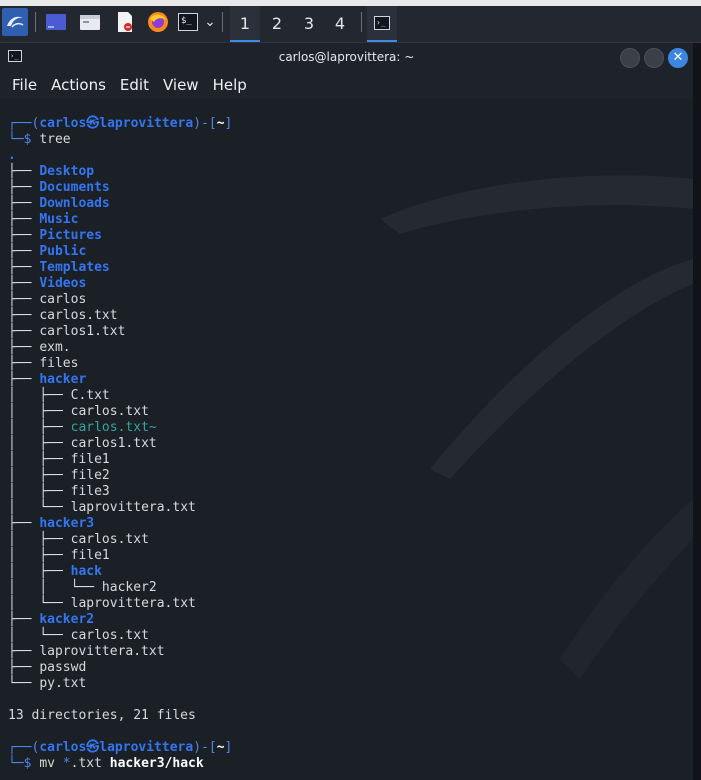 The height and width of the screenshot is (780, 701). I want to click on tree-file: carlos.txt~, so click(113, 427).